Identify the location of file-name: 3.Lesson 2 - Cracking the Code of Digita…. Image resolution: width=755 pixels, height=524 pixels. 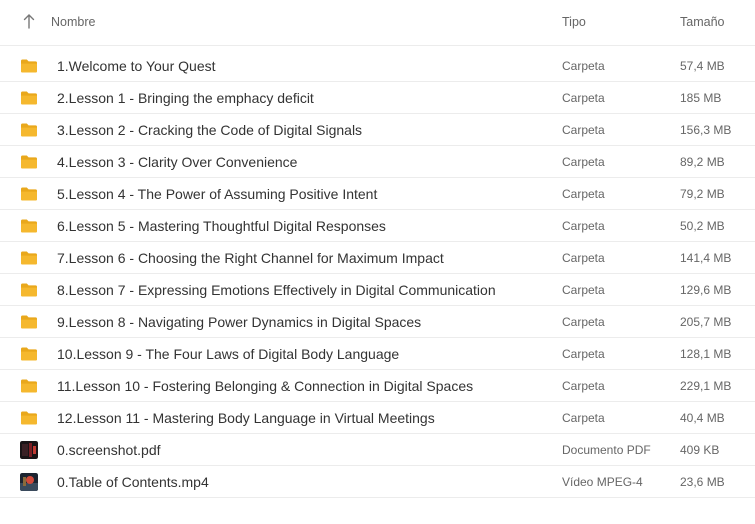
(209, 130).